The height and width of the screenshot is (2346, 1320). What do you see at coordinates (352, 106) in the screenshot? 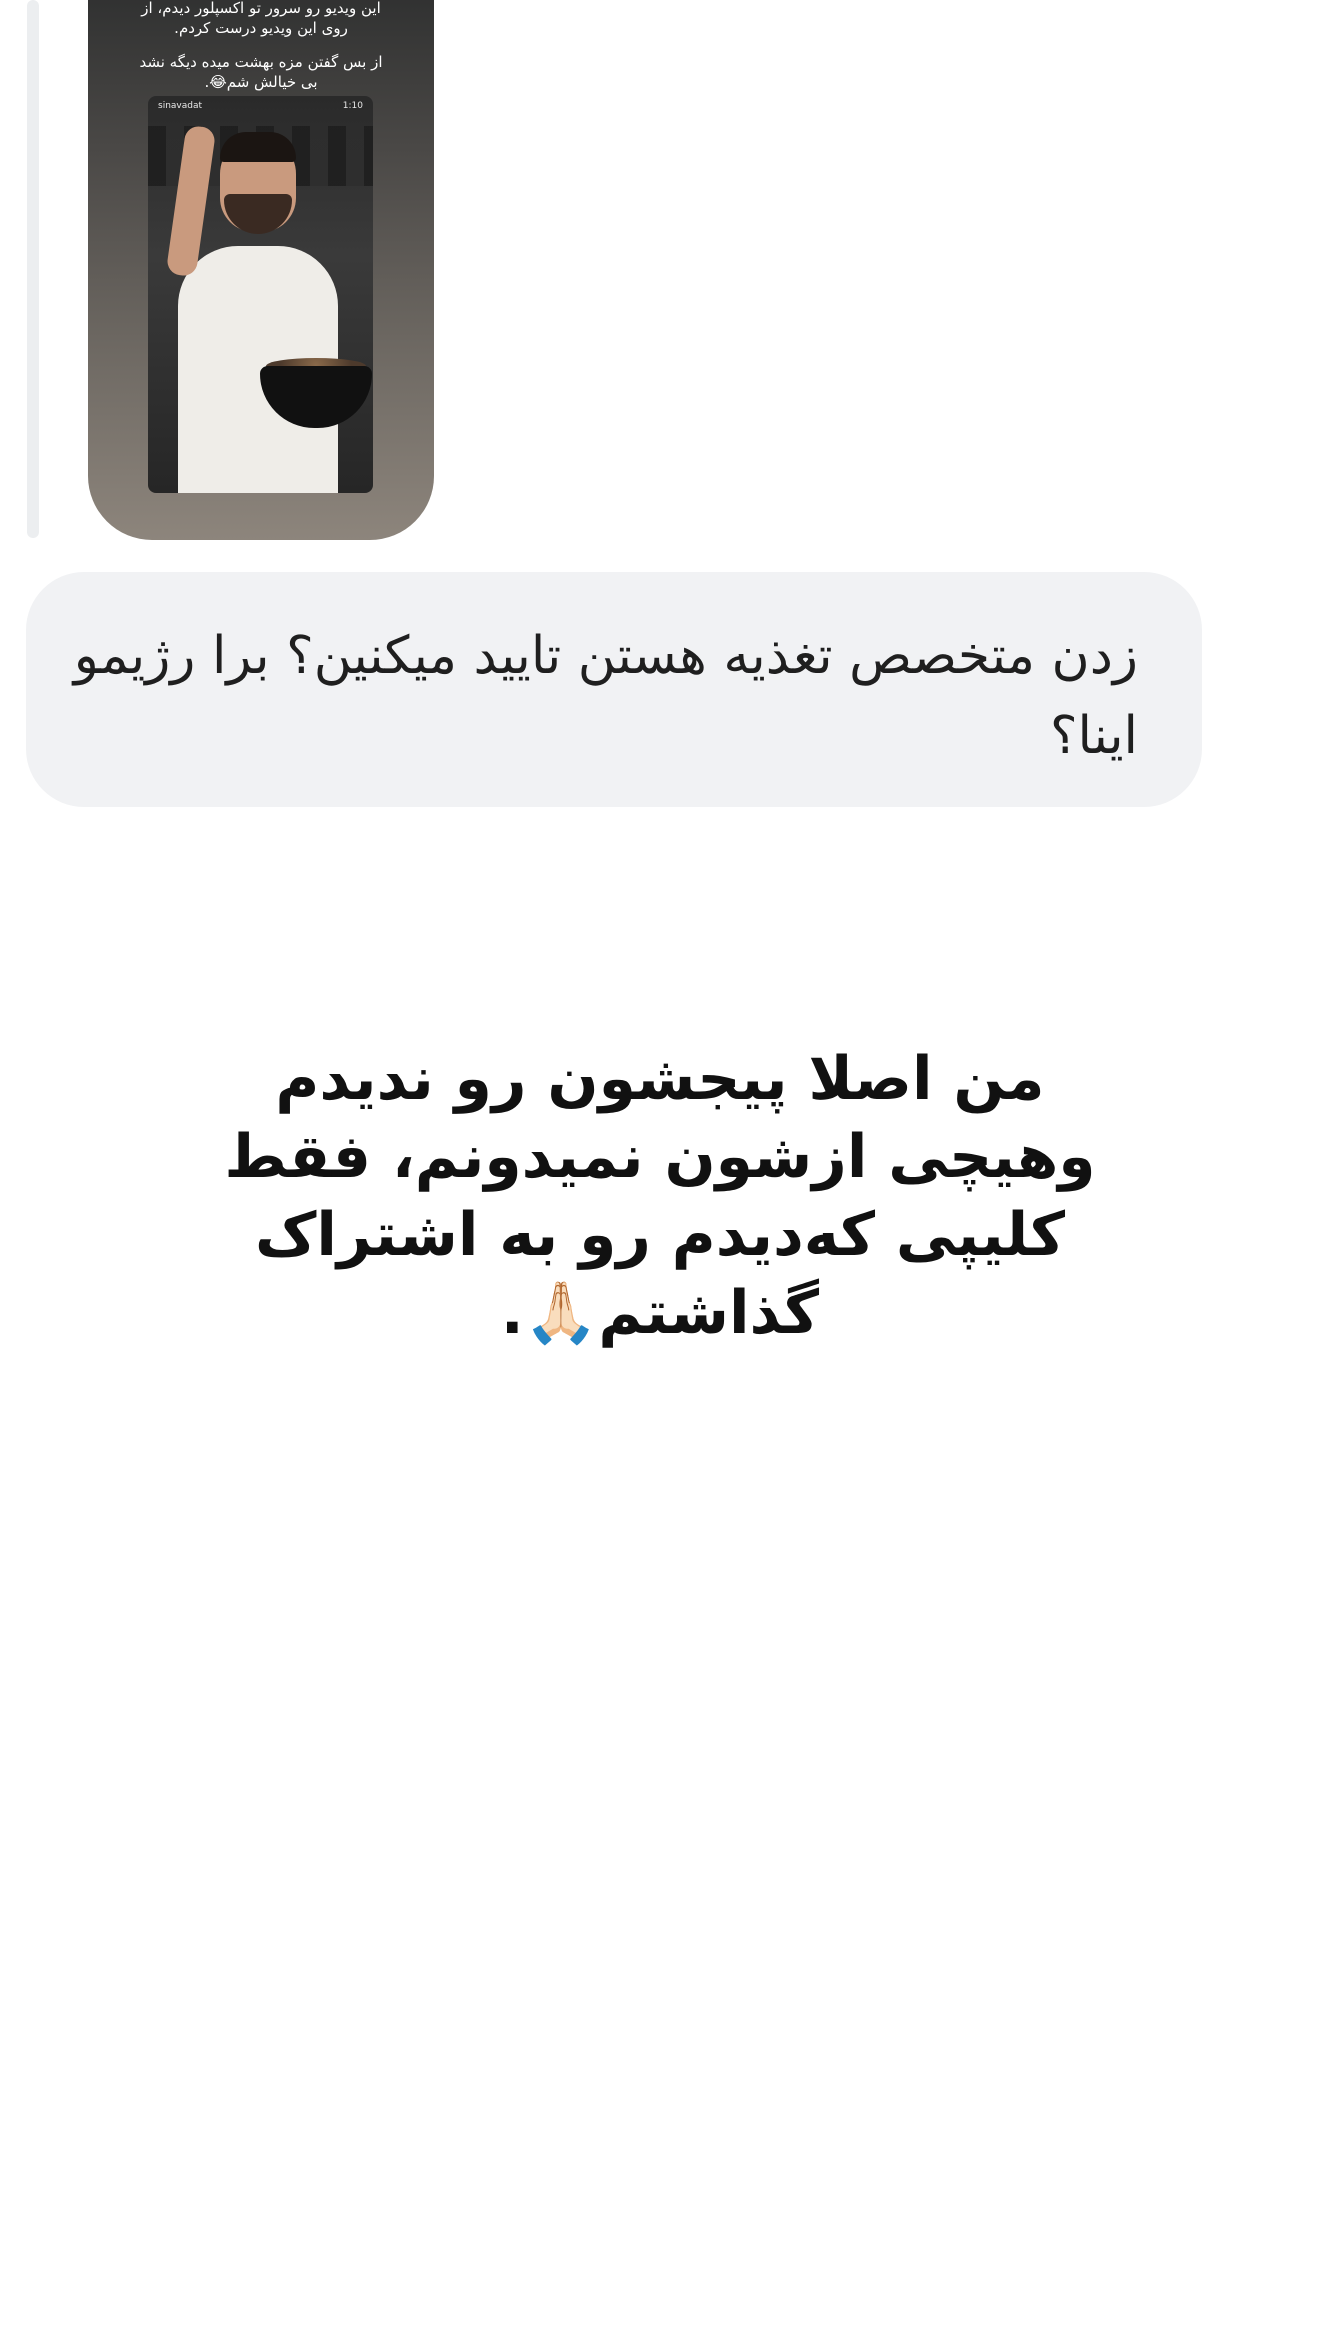
I see `video-timestamp: 1:10` at bounding box center [352, 106].